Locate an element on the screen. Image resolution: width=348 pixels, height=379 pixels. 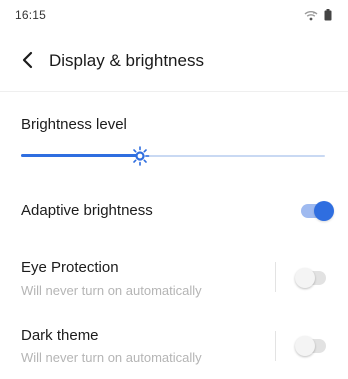
dark-theme-subtitle: Will never turn on automatically is located at coordinates (111, 357).